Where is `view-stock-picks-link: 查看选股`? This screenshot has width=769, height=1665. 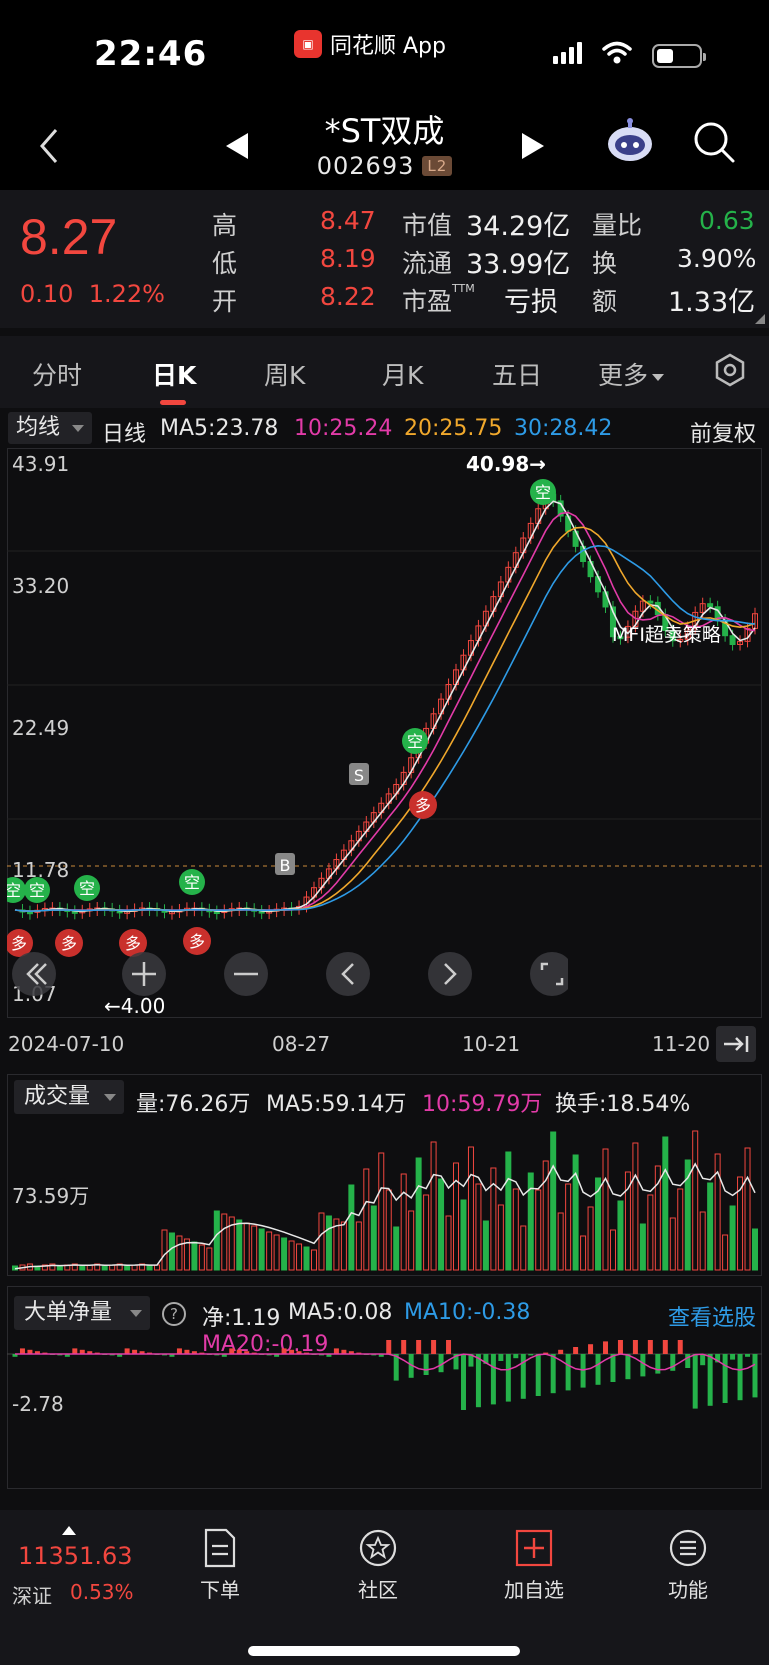 view-stock-picks-link: 查看选股 is located at coordinates (712, 1316).